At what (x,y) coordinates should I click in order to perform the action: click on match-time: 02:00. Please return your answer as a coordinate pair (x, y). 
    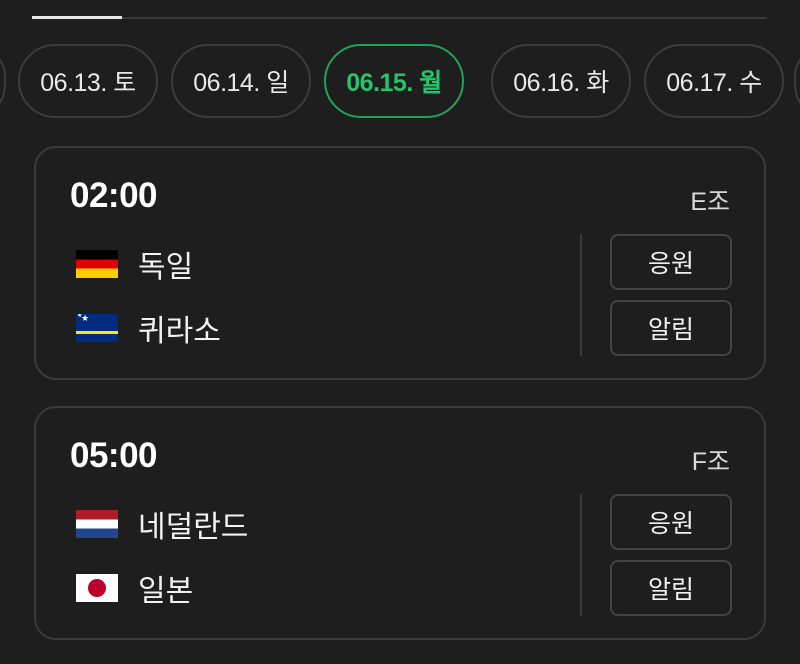
    Looking at the image, I should click on (114, 195).